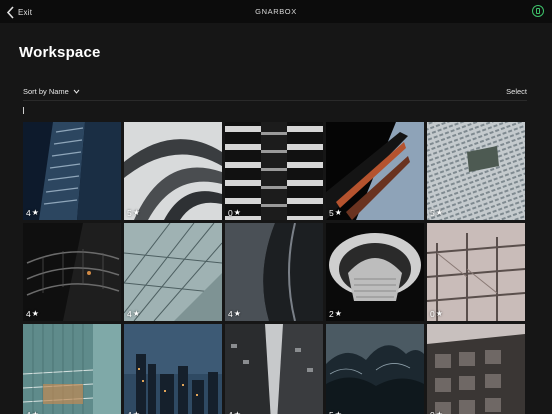 This screenshot has height=414, width=552. I want to click on text-cursor, so click(23, 110).